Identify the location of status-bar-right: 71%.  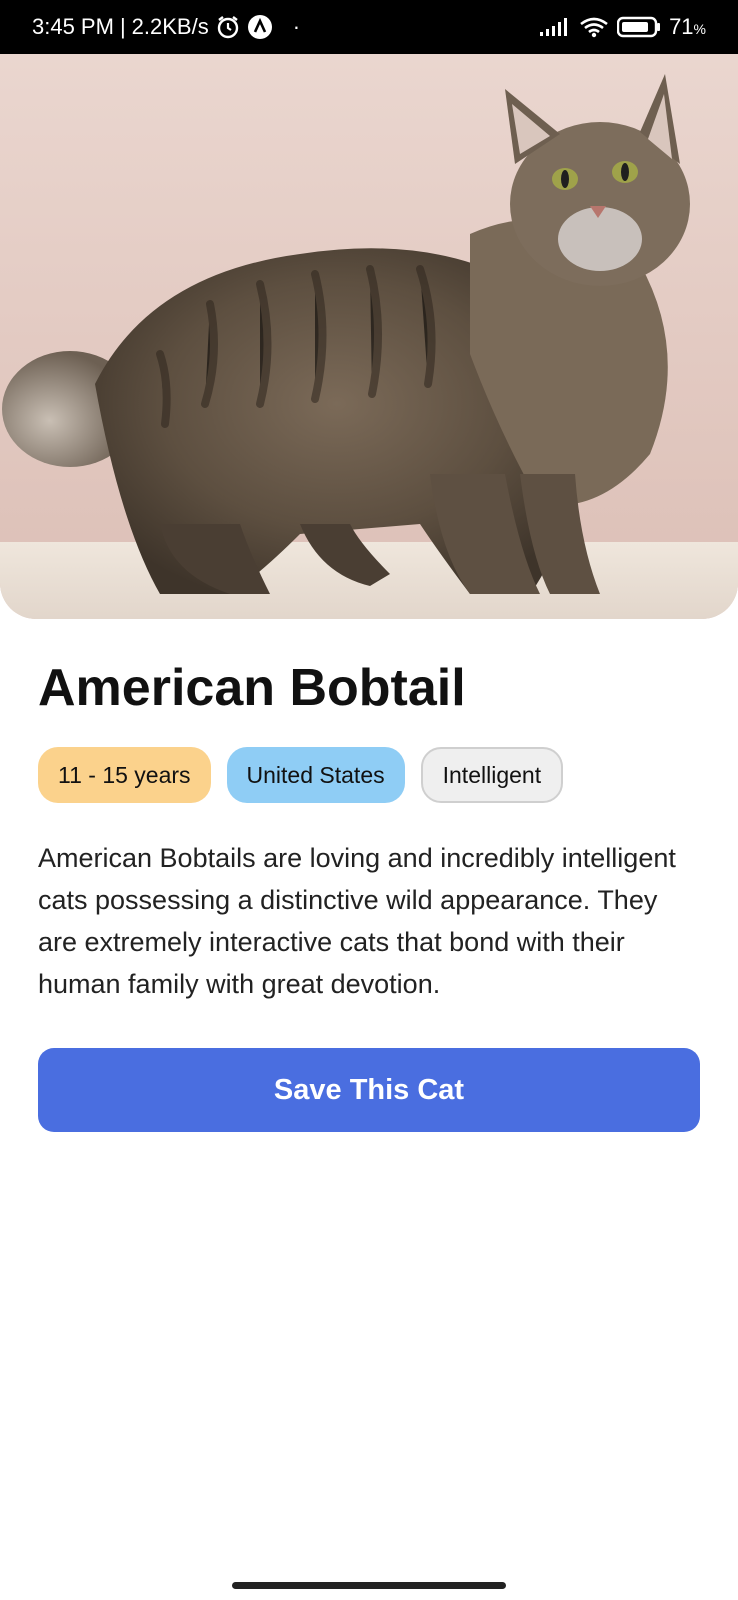
(622, 27).